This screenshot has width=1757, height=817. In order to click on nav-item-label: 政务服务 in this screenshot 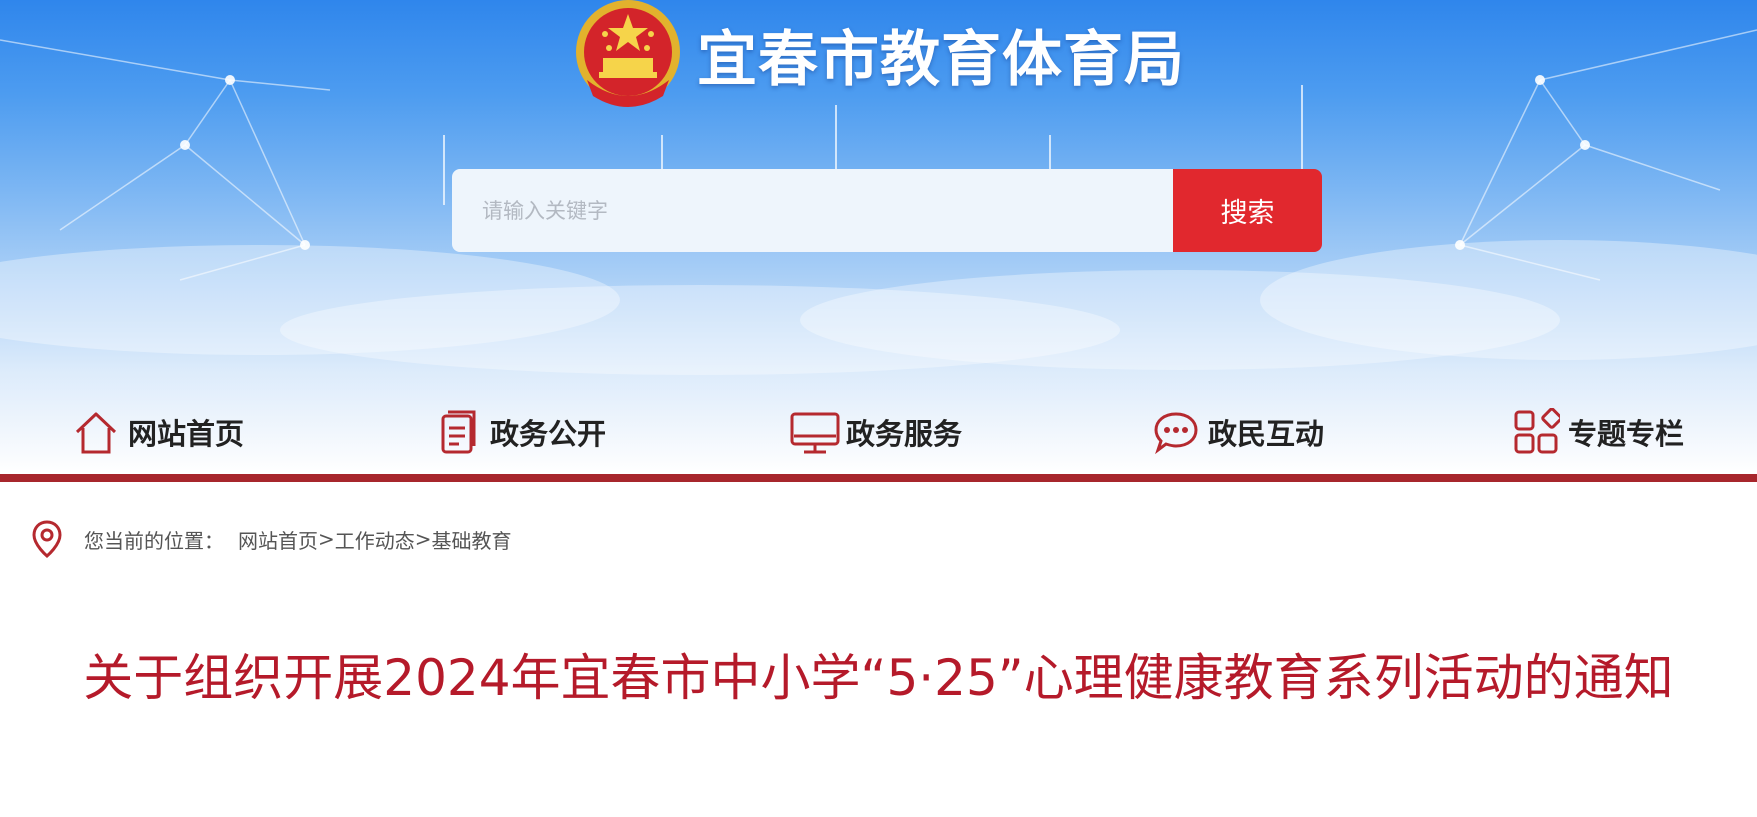, I will do `click(904, 434)`.